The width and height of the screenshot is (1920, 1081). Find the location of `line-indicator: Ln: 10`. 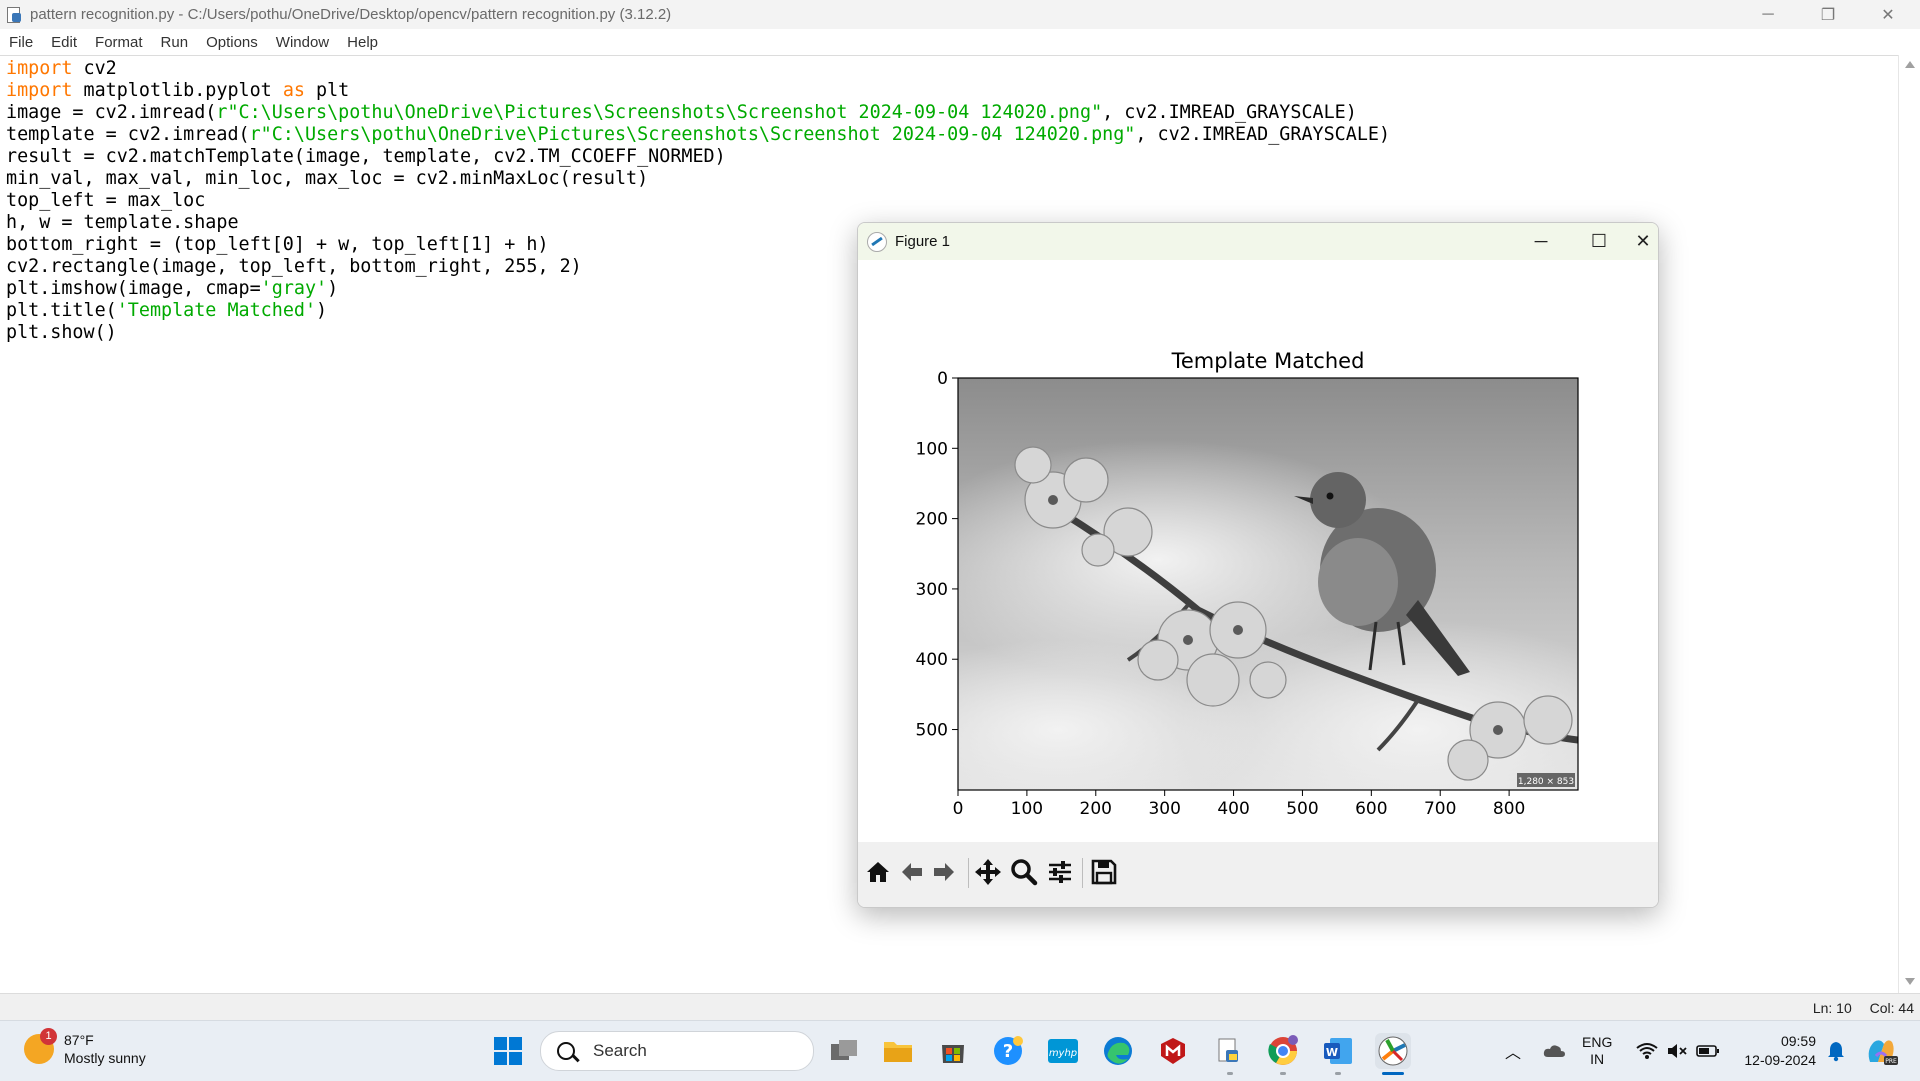

line-indicator: Ln: 10 is located at coordinates (1832, 1008).